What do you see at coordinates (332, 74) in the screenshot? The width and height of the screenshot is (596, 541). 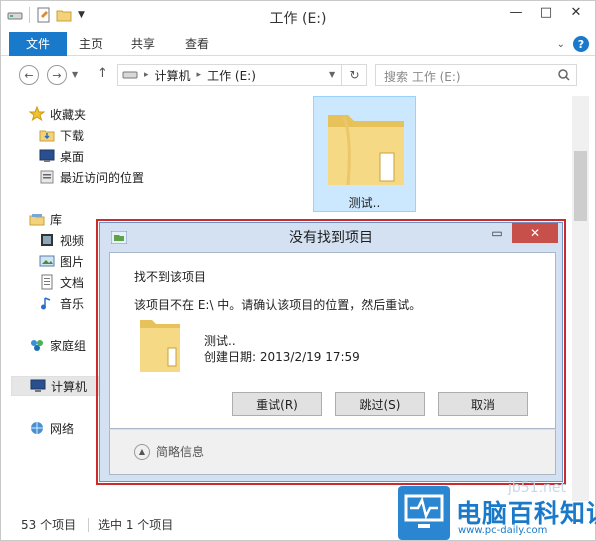 I see `address-dropdown-icon: ▼` at bounding box center [332, 74].